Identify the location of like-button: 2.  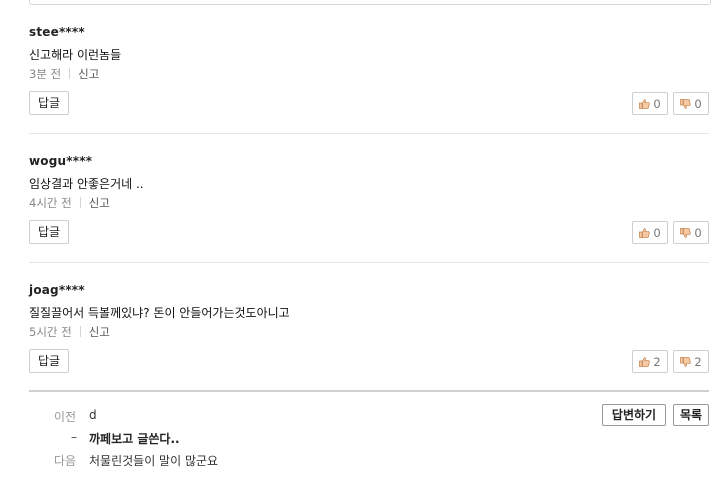
(650, 361).